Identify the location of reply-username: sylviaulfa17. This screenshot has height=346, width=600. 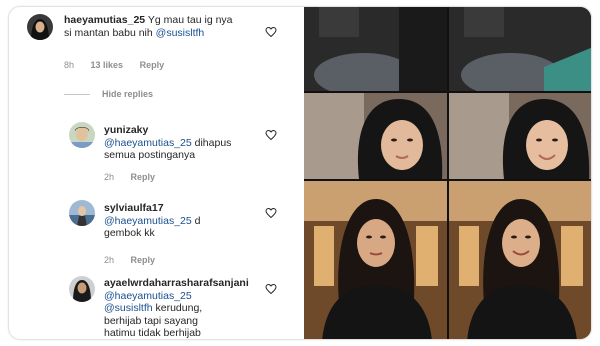
(134, 208).